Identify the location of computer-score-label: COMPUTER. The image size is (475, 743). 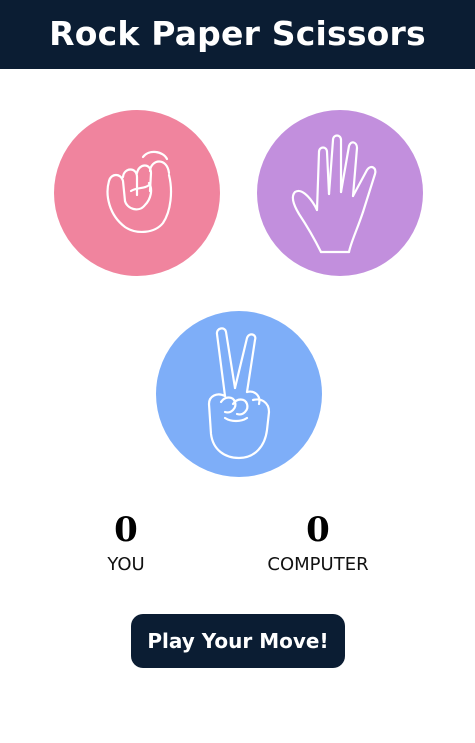
(318, 564).